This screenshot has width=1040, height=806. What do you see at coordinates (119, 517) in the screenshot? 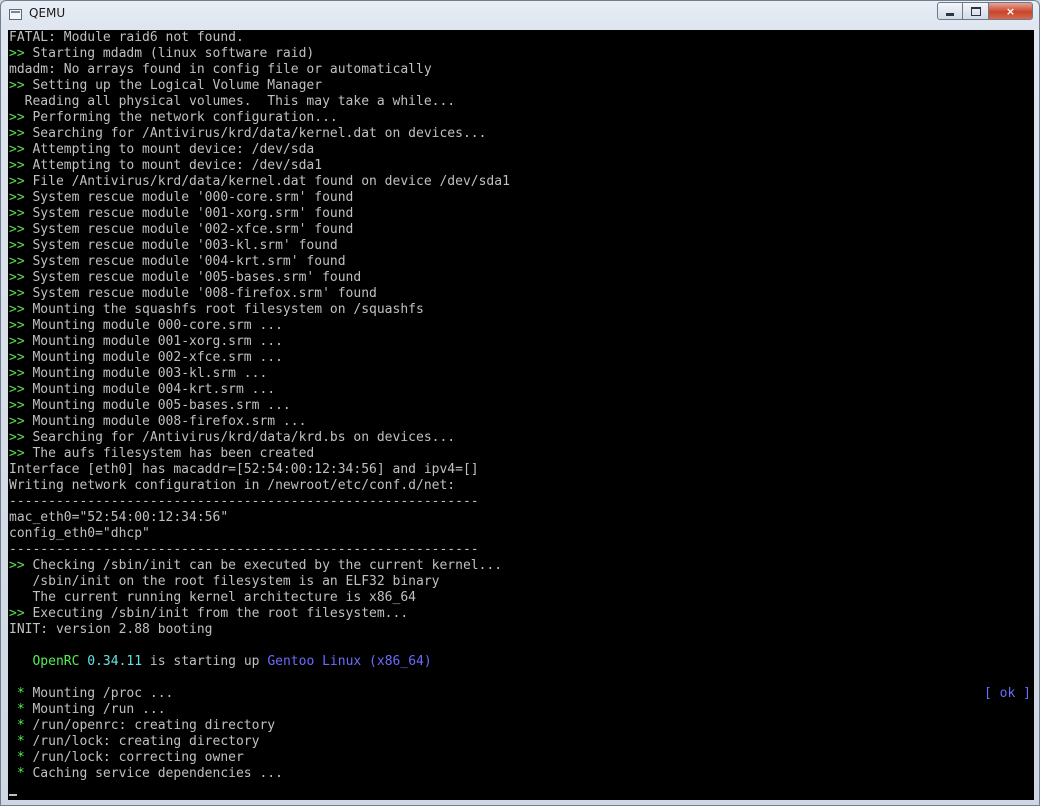
I see `line-text: mac_eth0="52:54:00:12:34:56"` at bounding box center [119, 517].